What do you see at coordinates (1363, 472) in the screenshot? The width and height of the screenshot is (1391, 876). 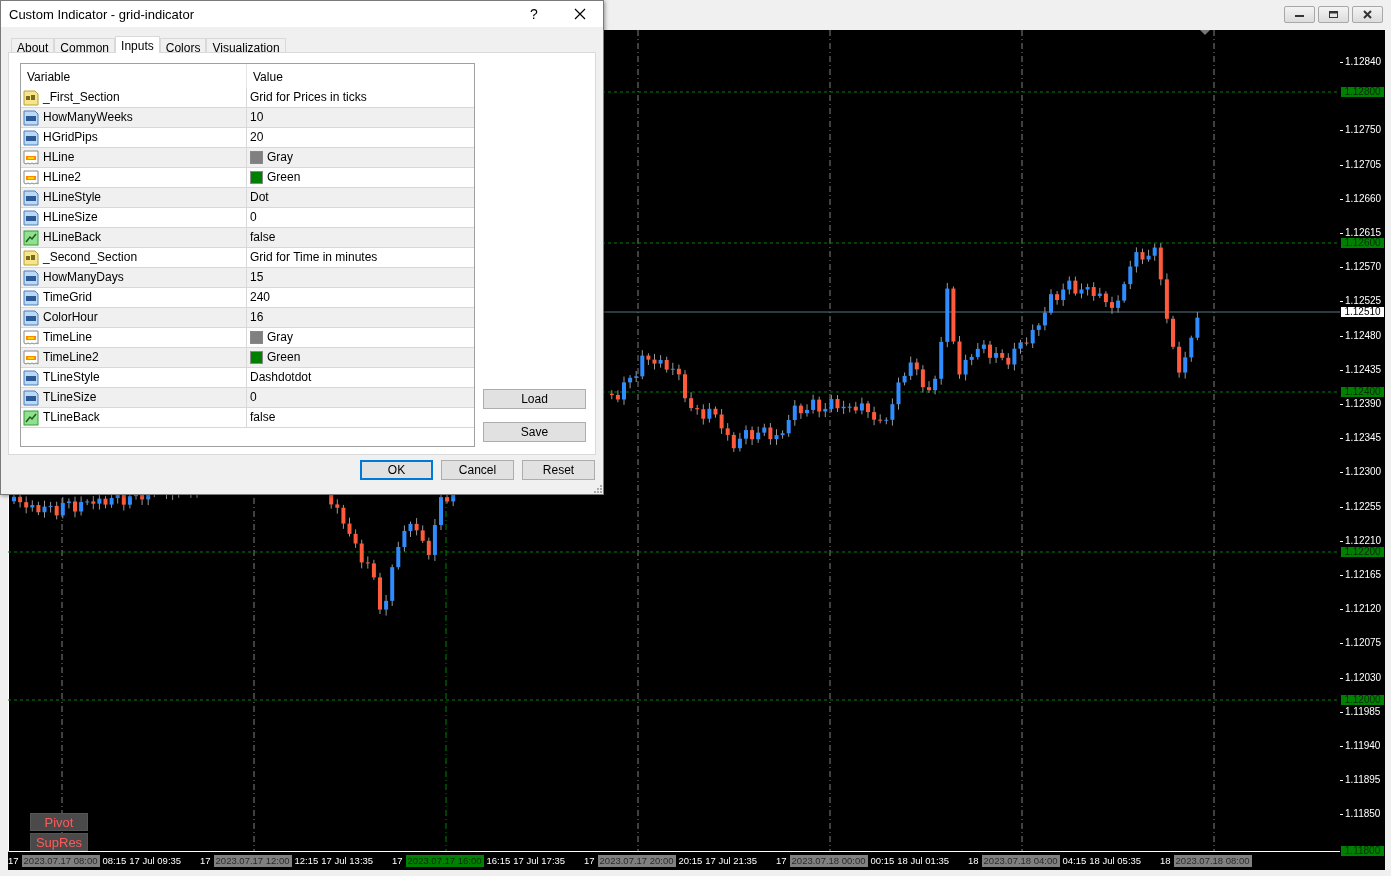 I see `price-label: 1.12300` at bounding box center [1363, 472].